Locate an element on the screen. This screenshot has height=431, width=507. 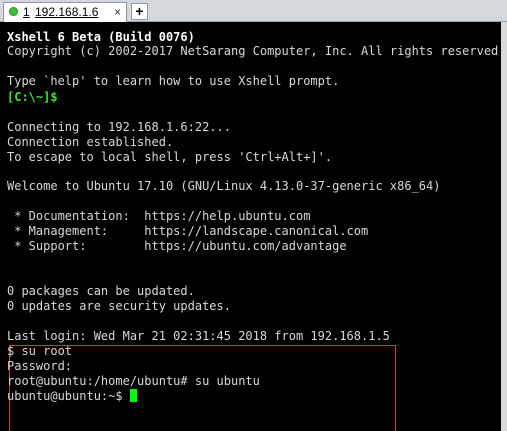
new-tab-button: + is located at coordinates (139, 11).